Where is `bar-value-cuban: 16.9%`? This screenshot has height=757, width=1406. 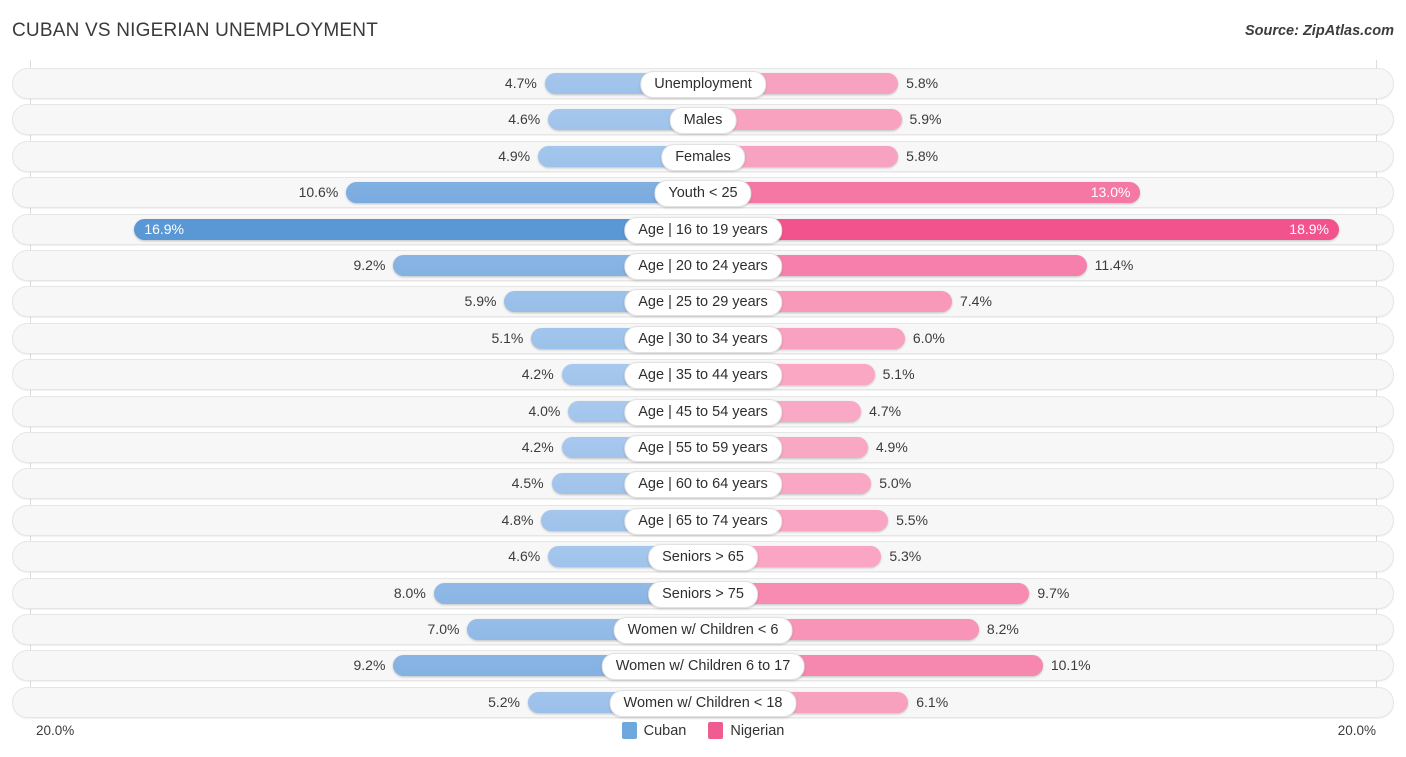 bar-value-cuban: 16.9% is located at coordinates (164, 228).